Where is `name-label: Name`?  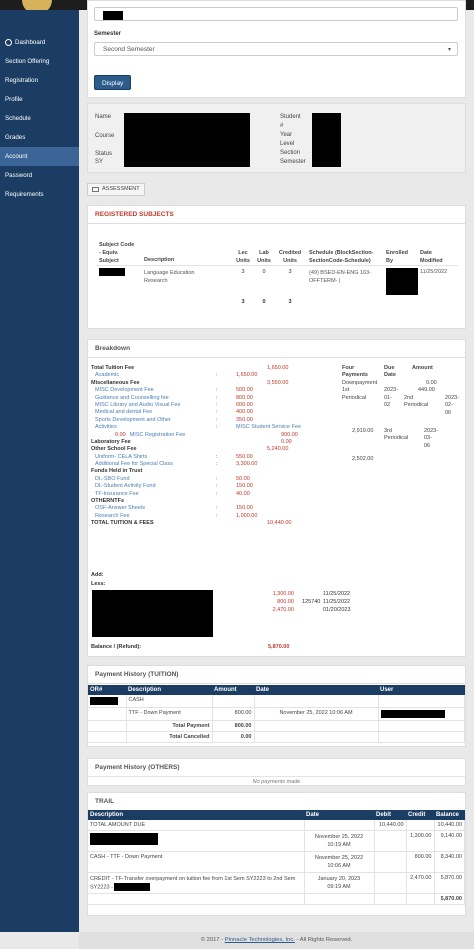
name-label: Name is located at coordinates (103, 117).